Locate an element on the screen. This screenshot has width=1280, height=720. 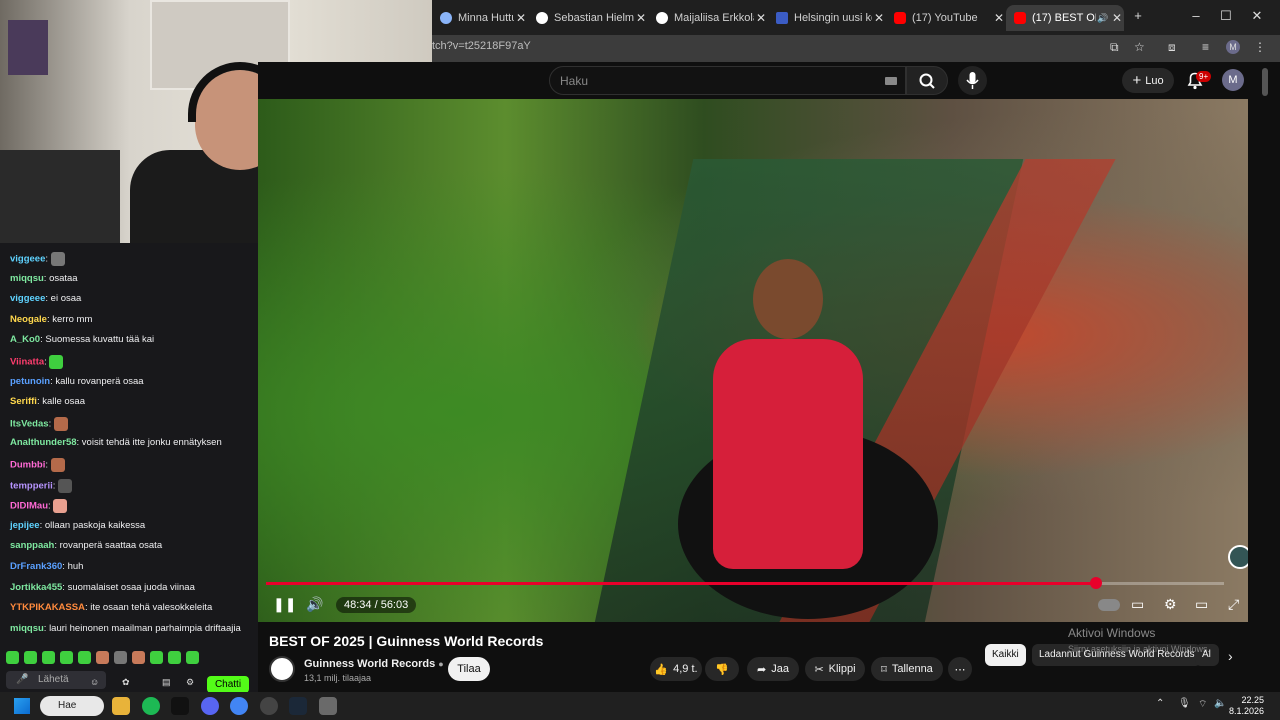
points-icon: ✿ is located at coordinates (126, 682).